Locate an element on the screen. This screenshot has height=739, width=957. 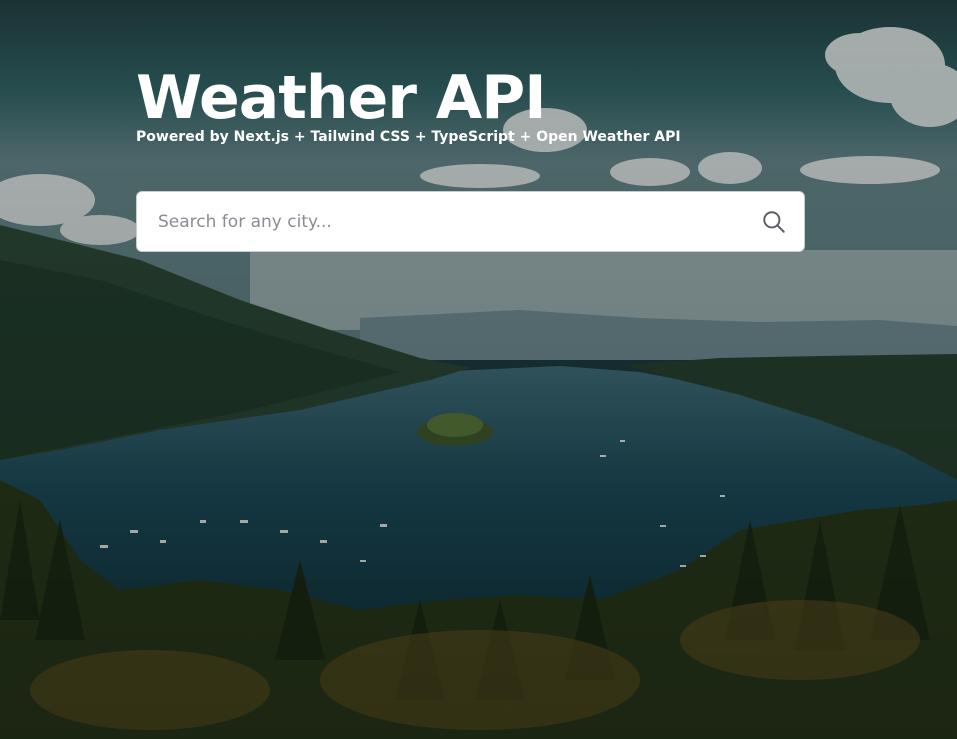
city-search-input is located at coordinates (440, 221).